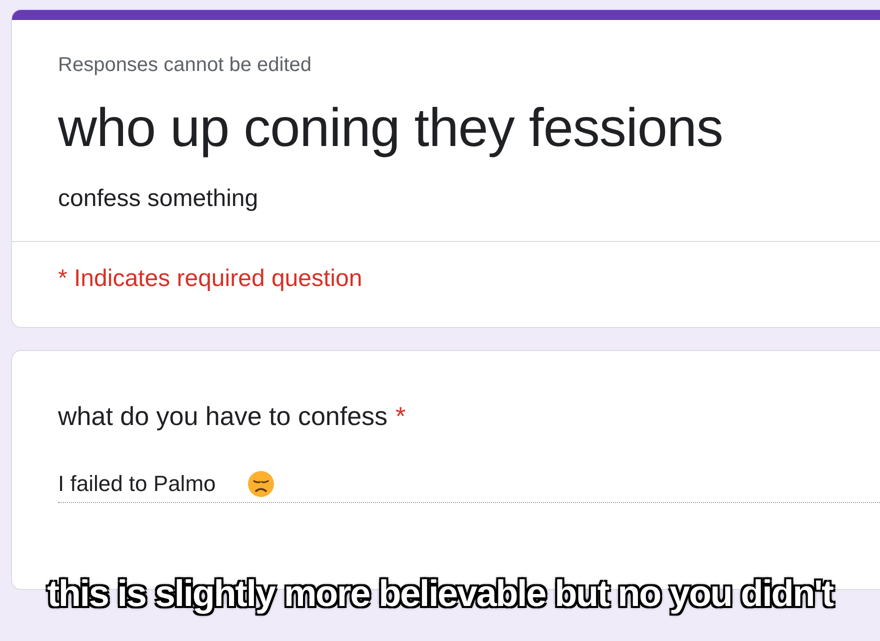  I want to click on required-mark: *, so click(401, 416).